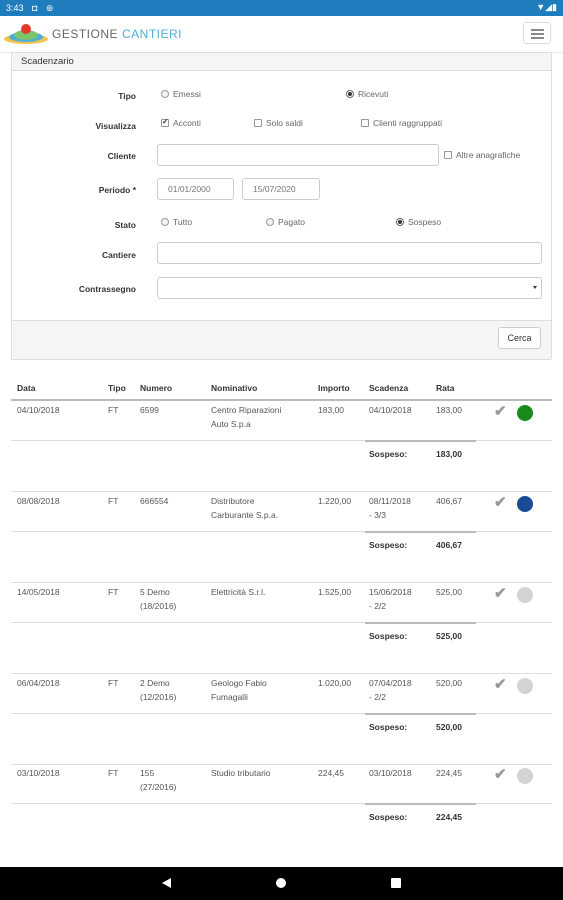 This screenshot has width=563, height=900. Describe the element at coordinates (449, 683) in the screenshot. I see `cell-rata: 520,00` at that location.